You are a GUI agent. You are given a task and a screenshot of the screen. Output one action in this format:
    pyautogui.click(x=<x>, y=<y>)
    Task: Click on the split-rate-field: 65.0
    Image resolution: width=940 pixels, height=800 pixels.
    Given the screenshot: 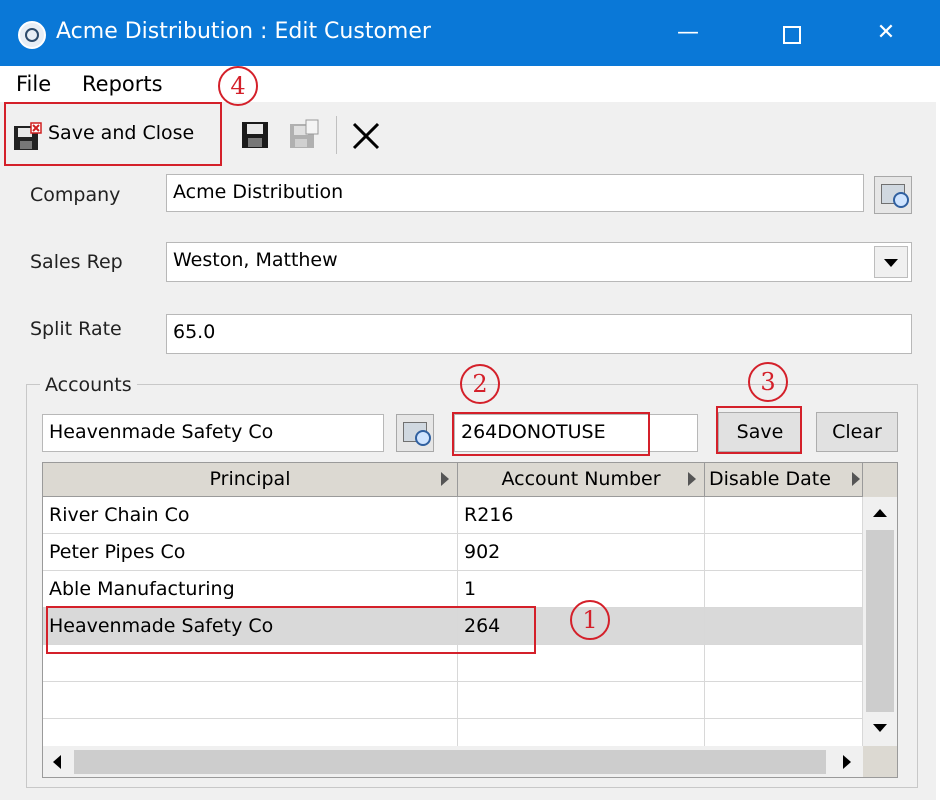 What is the action you would take?
    pyautogui.click(x=539, y=334)
    